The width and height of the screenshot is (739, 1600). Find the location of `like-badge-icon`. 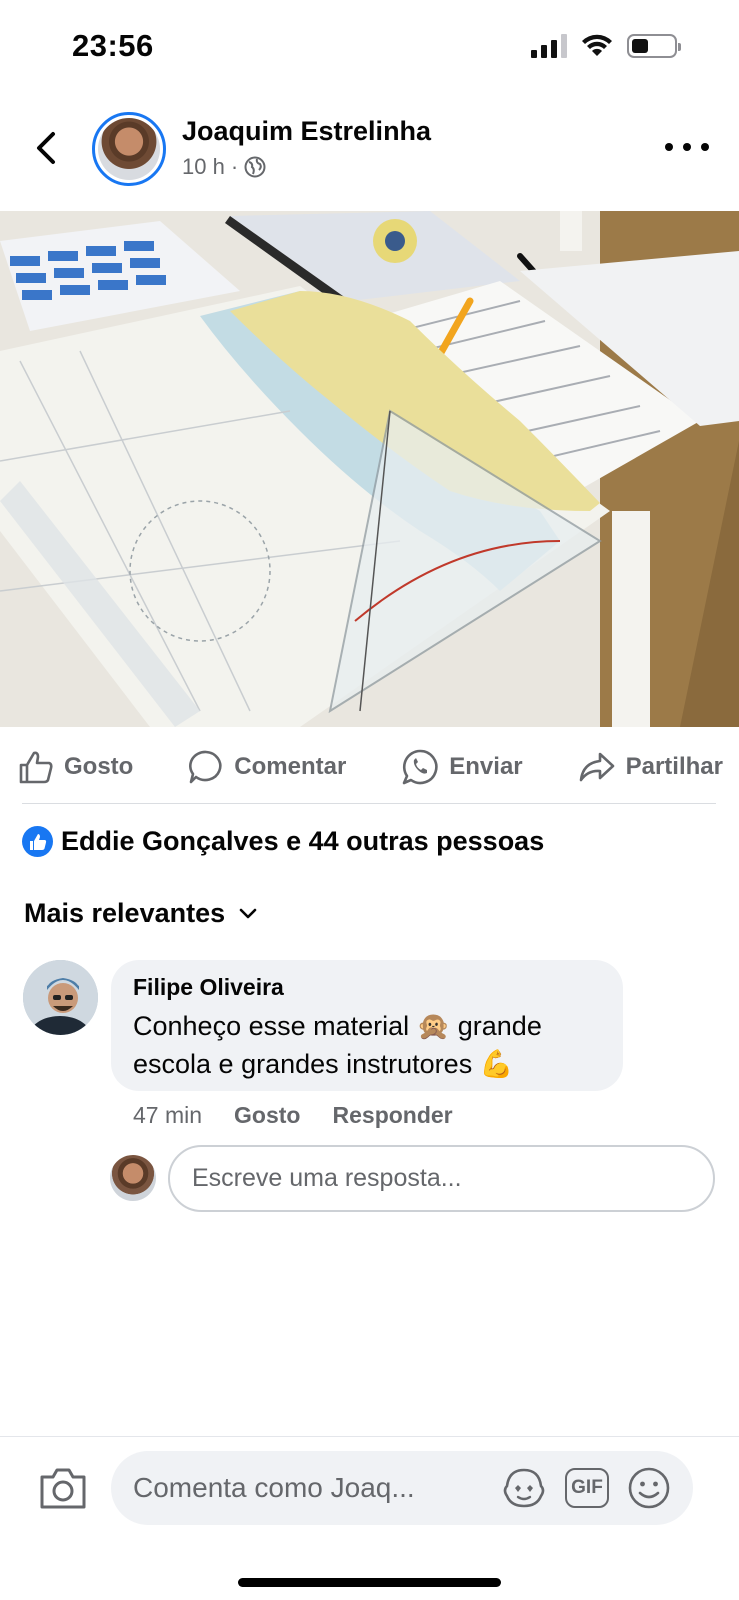

like-badge-icon is located at coordinates (37, 841).